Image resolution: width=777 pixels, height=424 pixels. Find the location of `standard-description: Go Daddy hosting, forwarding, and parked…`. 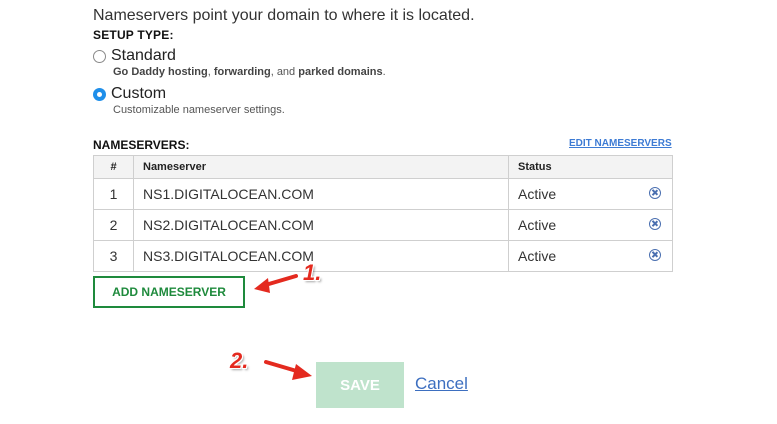

standard-description: Go Daddy hosting, forwarding, and parked… is located at coordinates (249, 72).